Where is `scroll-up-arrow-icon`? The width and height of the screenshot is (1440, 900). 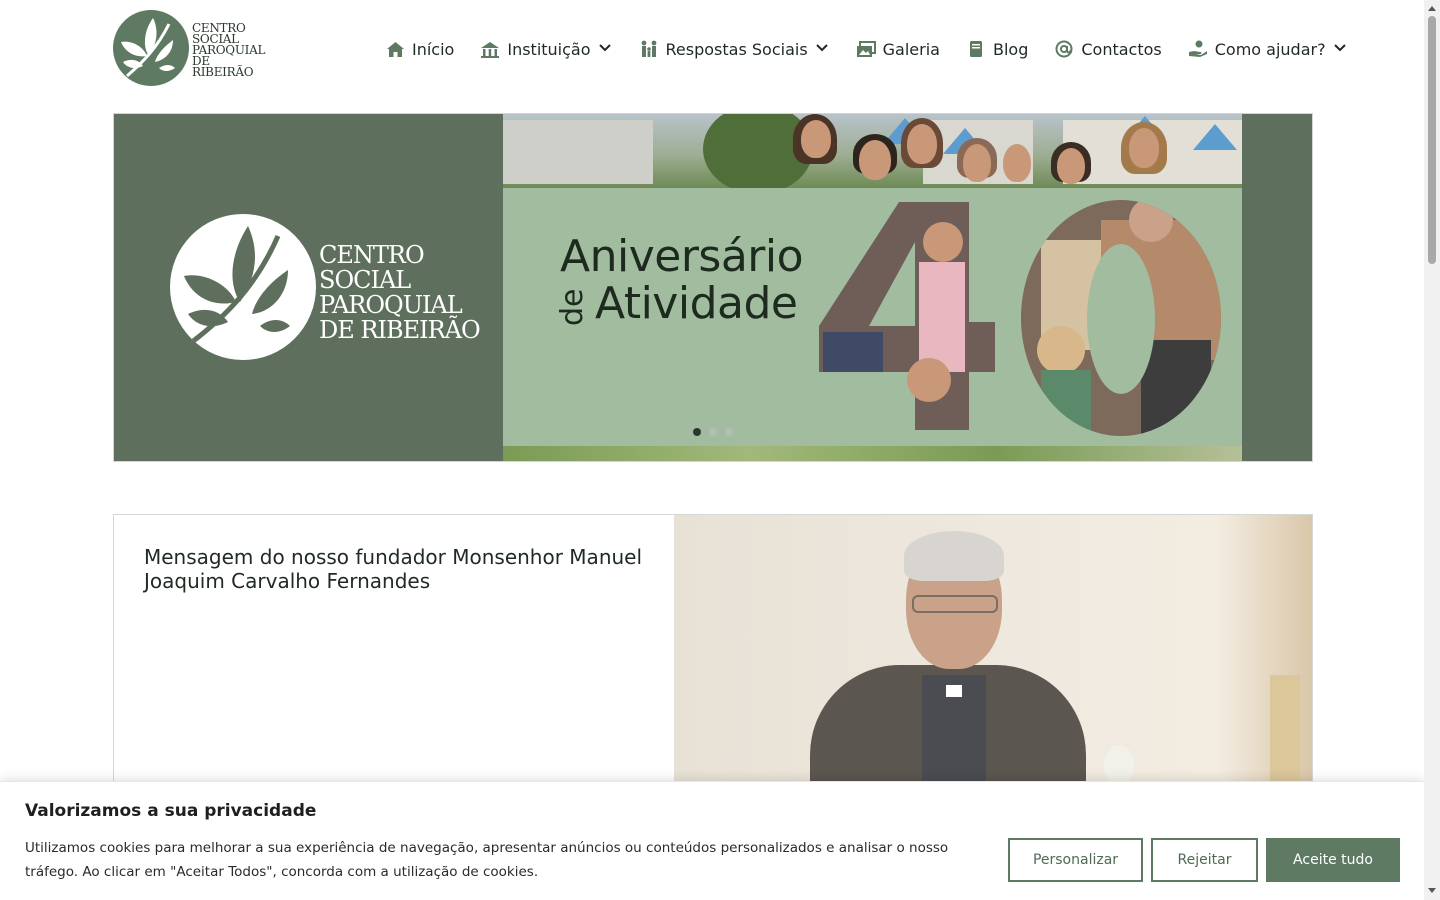 scroll-up-arrow-icon is located at coordinates (1432, 8).